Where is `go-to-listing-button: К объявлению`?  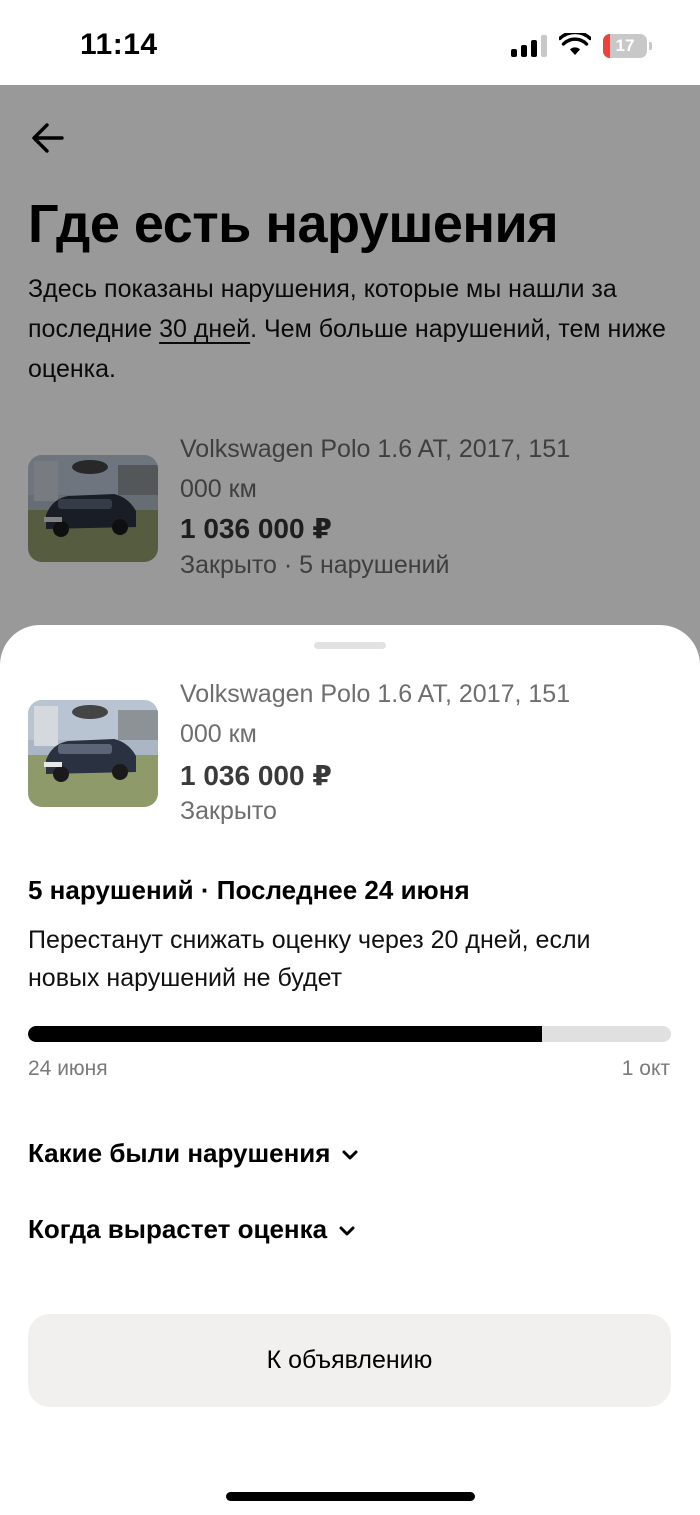
go-to-listing-button: К объявлению is located at coordinates (349, 1360).